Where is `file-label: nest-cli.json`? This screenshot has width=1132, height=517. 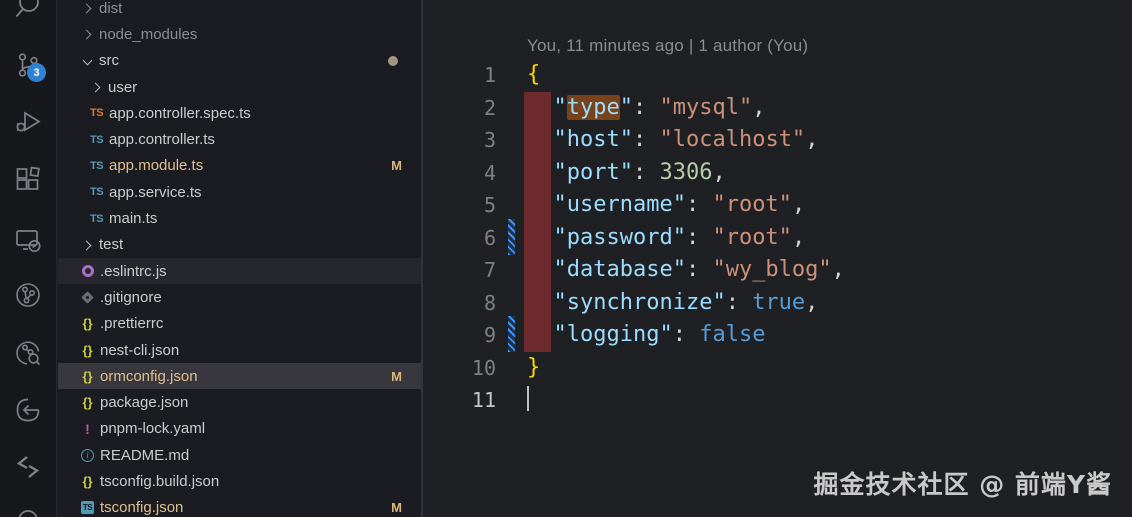 file-label: nest-cli.json is located at coordinates (140, 350).